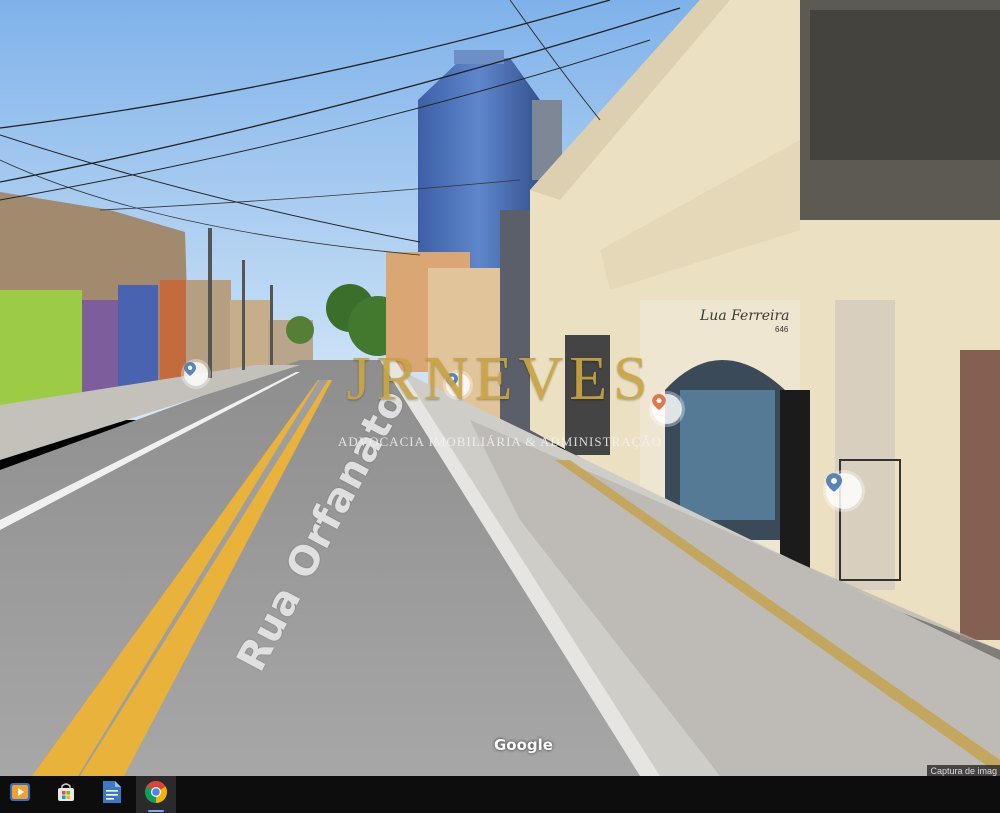  I want to click on chrome-icon, so click(156, 794).